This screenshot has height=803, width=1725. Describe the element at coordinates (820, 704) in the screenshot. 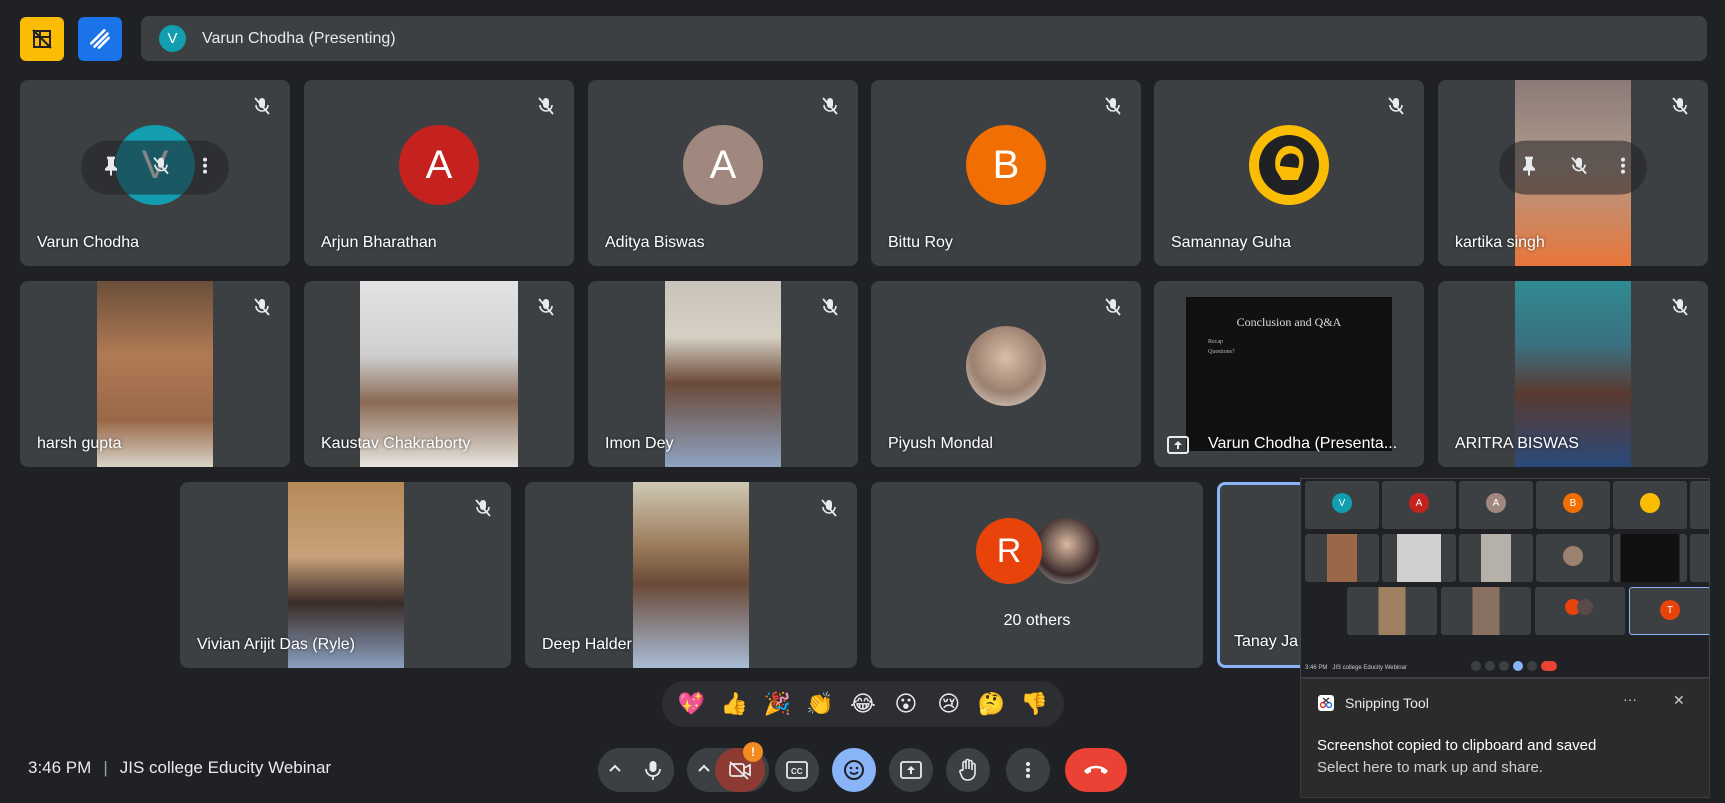

I see `reaction-clap: 👏` at that location.